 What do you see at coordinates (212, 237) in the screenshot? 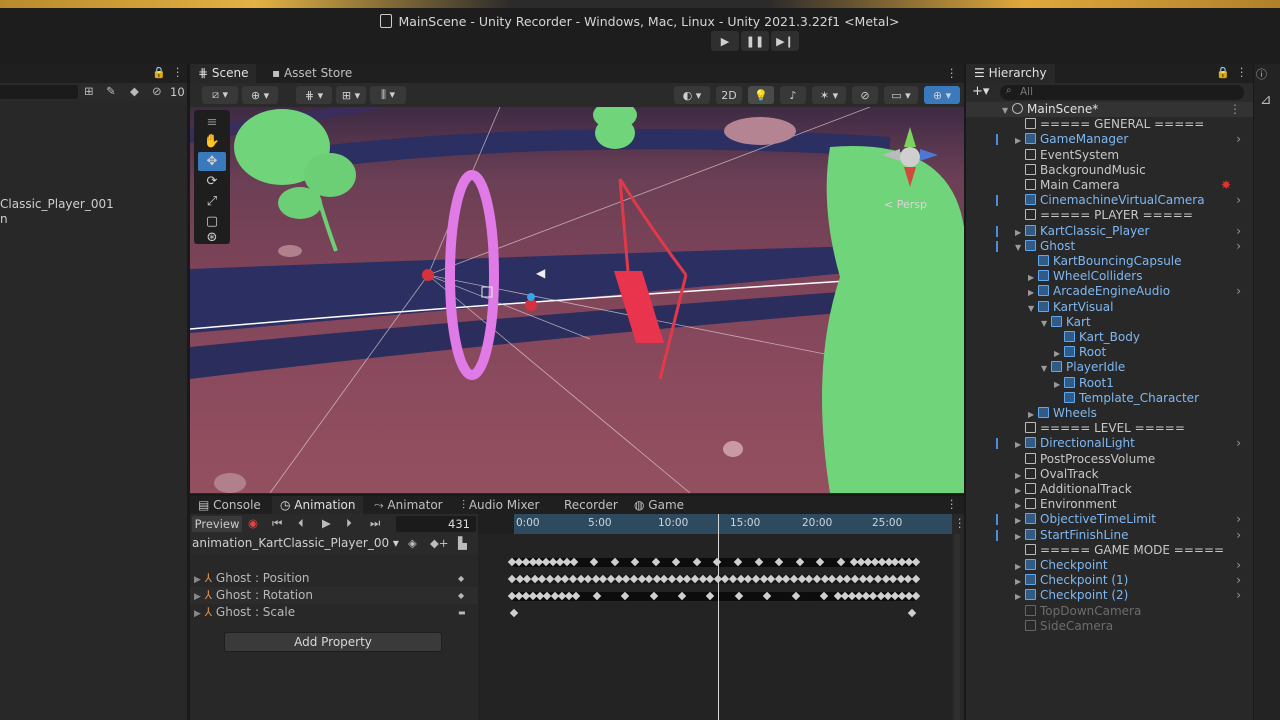
I see `transform-tool-icon: ⊛` at bounding box center [212, 237].